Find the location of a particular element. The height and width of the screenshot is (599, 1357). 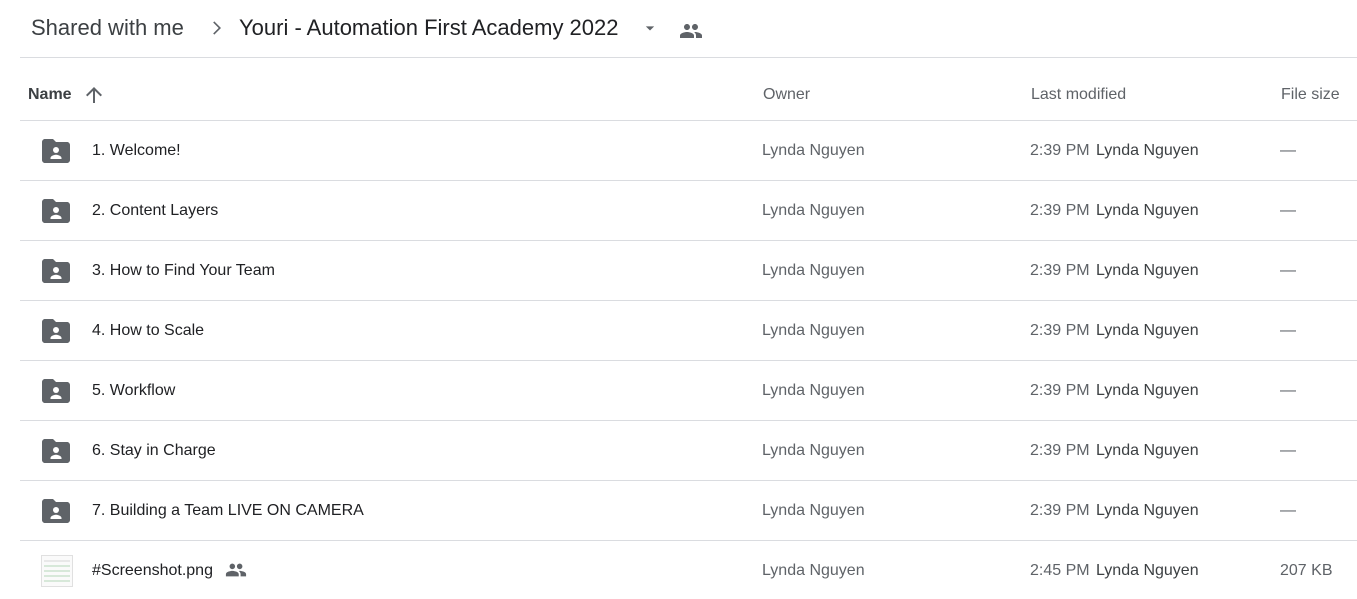

column-file-size: File size is located at coordinates (1310, 95).